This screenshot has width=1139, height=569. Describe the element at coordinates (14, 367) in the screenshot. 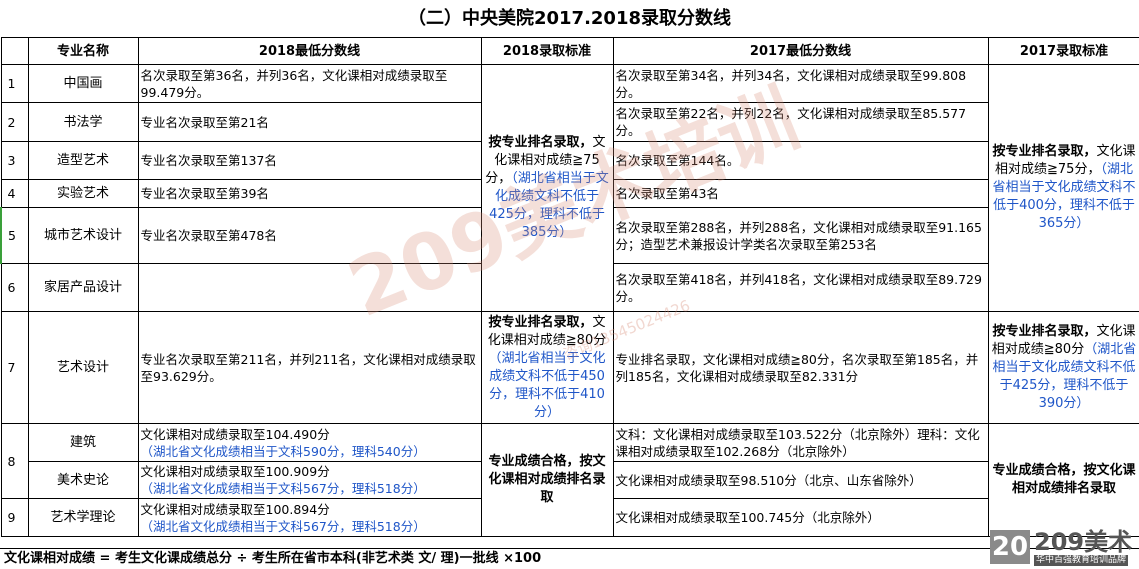

I see `row-number: 7` at that location.